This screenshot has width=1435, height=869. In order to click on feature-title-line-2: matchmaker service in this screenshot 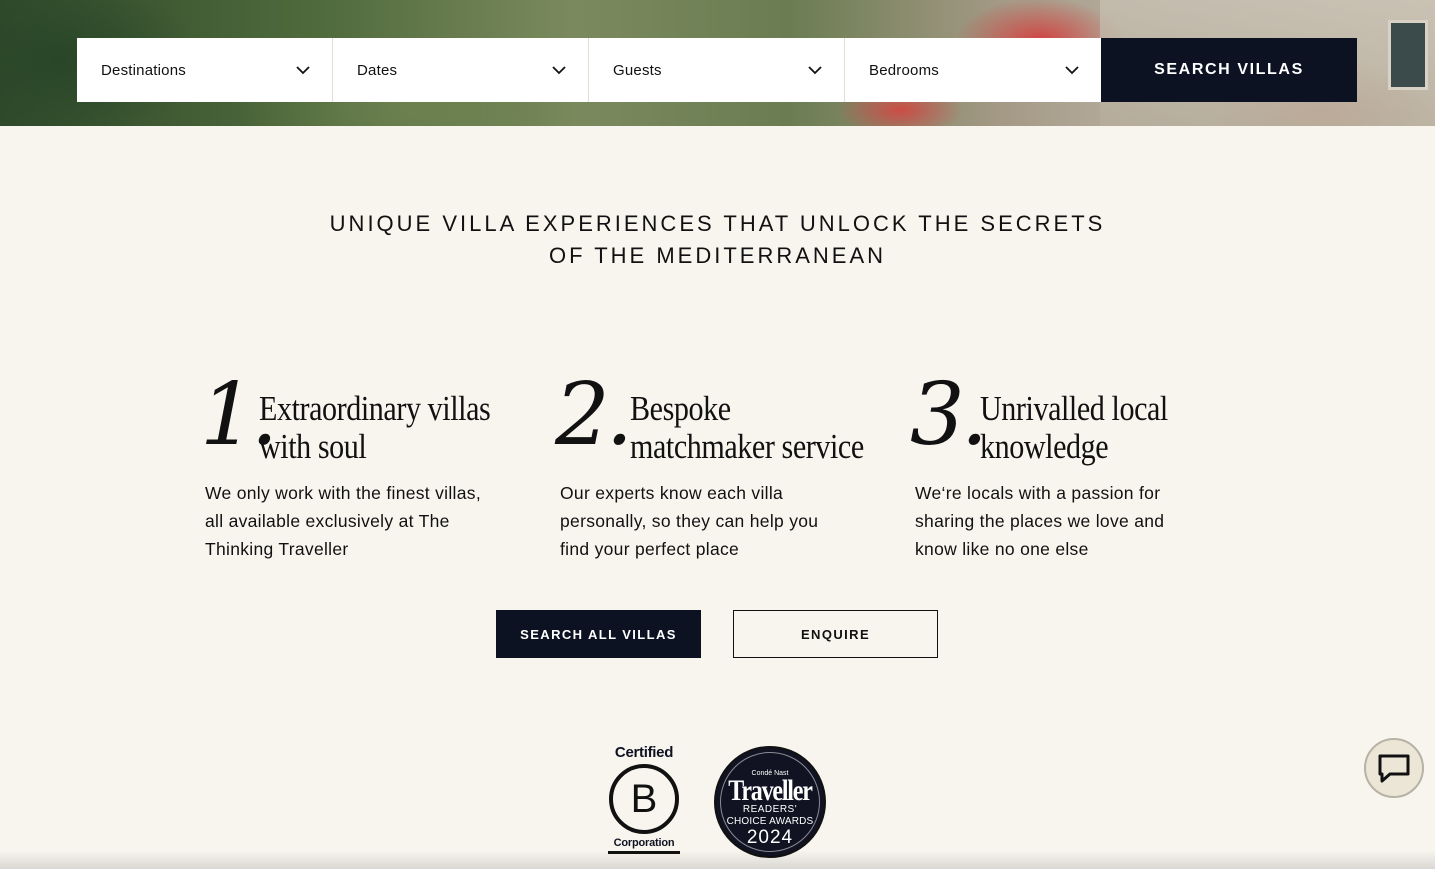, I will do `click(747, 446)`.